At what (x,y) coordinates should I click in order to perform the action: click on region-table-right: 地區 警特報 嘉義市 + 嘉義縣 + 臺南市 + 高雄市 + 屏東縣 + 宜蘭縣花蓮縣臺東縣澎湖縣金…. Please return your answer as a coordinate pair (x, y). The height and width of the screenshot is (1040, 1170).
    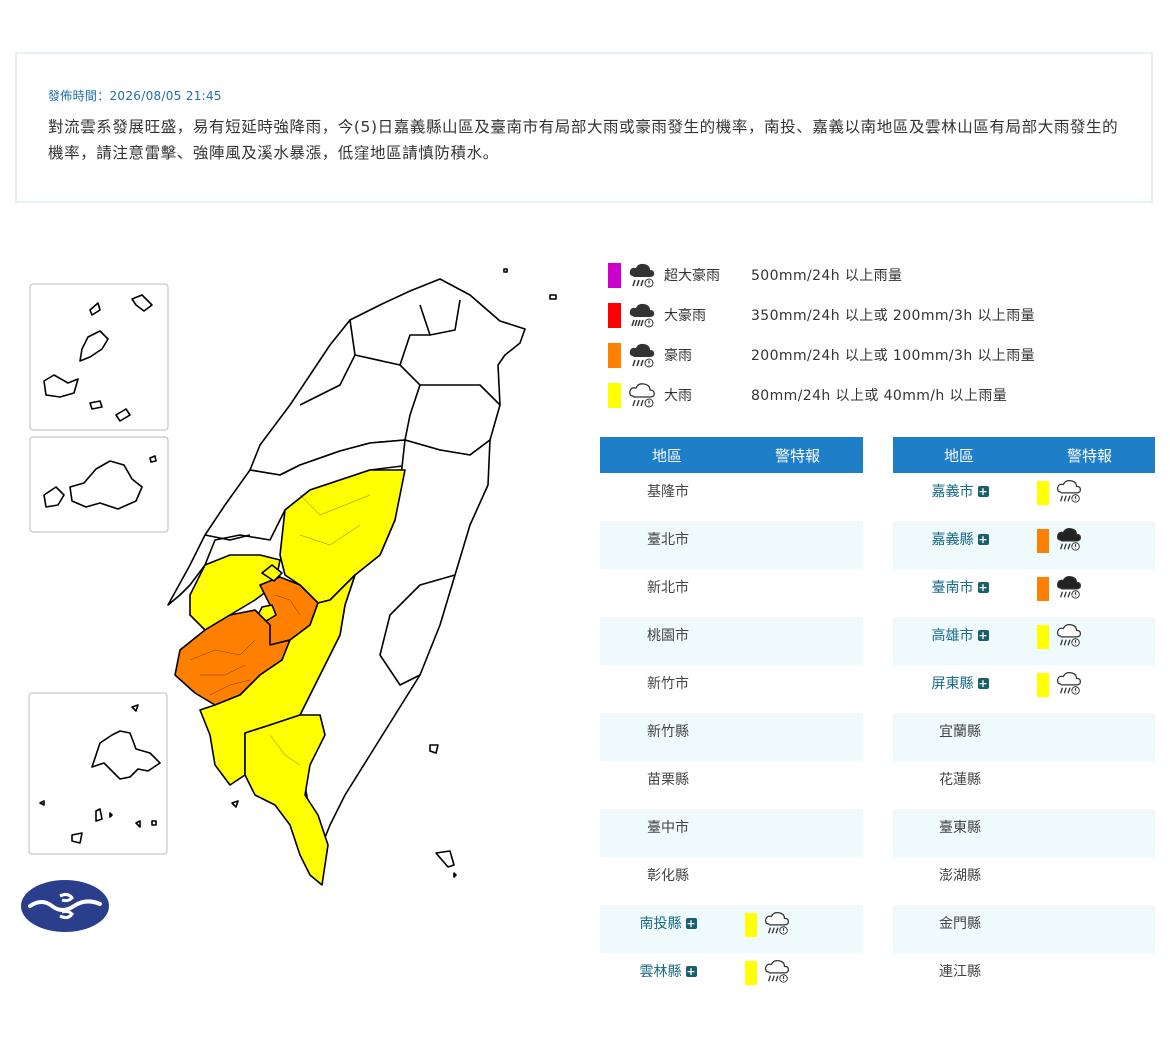
    Looking at the image, I should click on (1024, 719).